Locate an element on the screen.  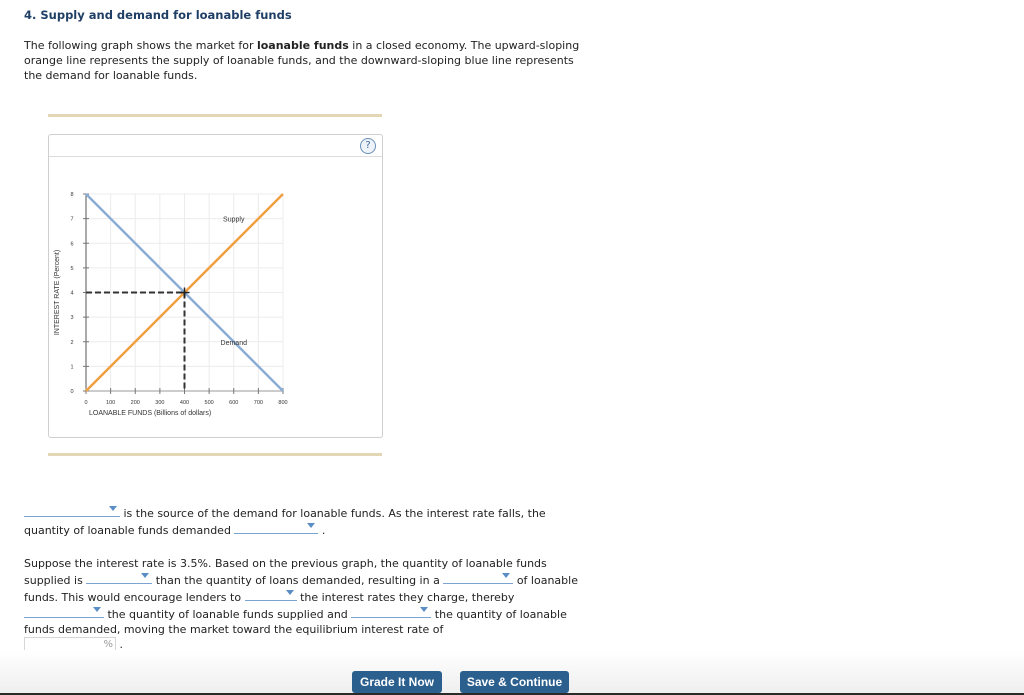
supply-label: Supply is located at coordinates (234, 220).